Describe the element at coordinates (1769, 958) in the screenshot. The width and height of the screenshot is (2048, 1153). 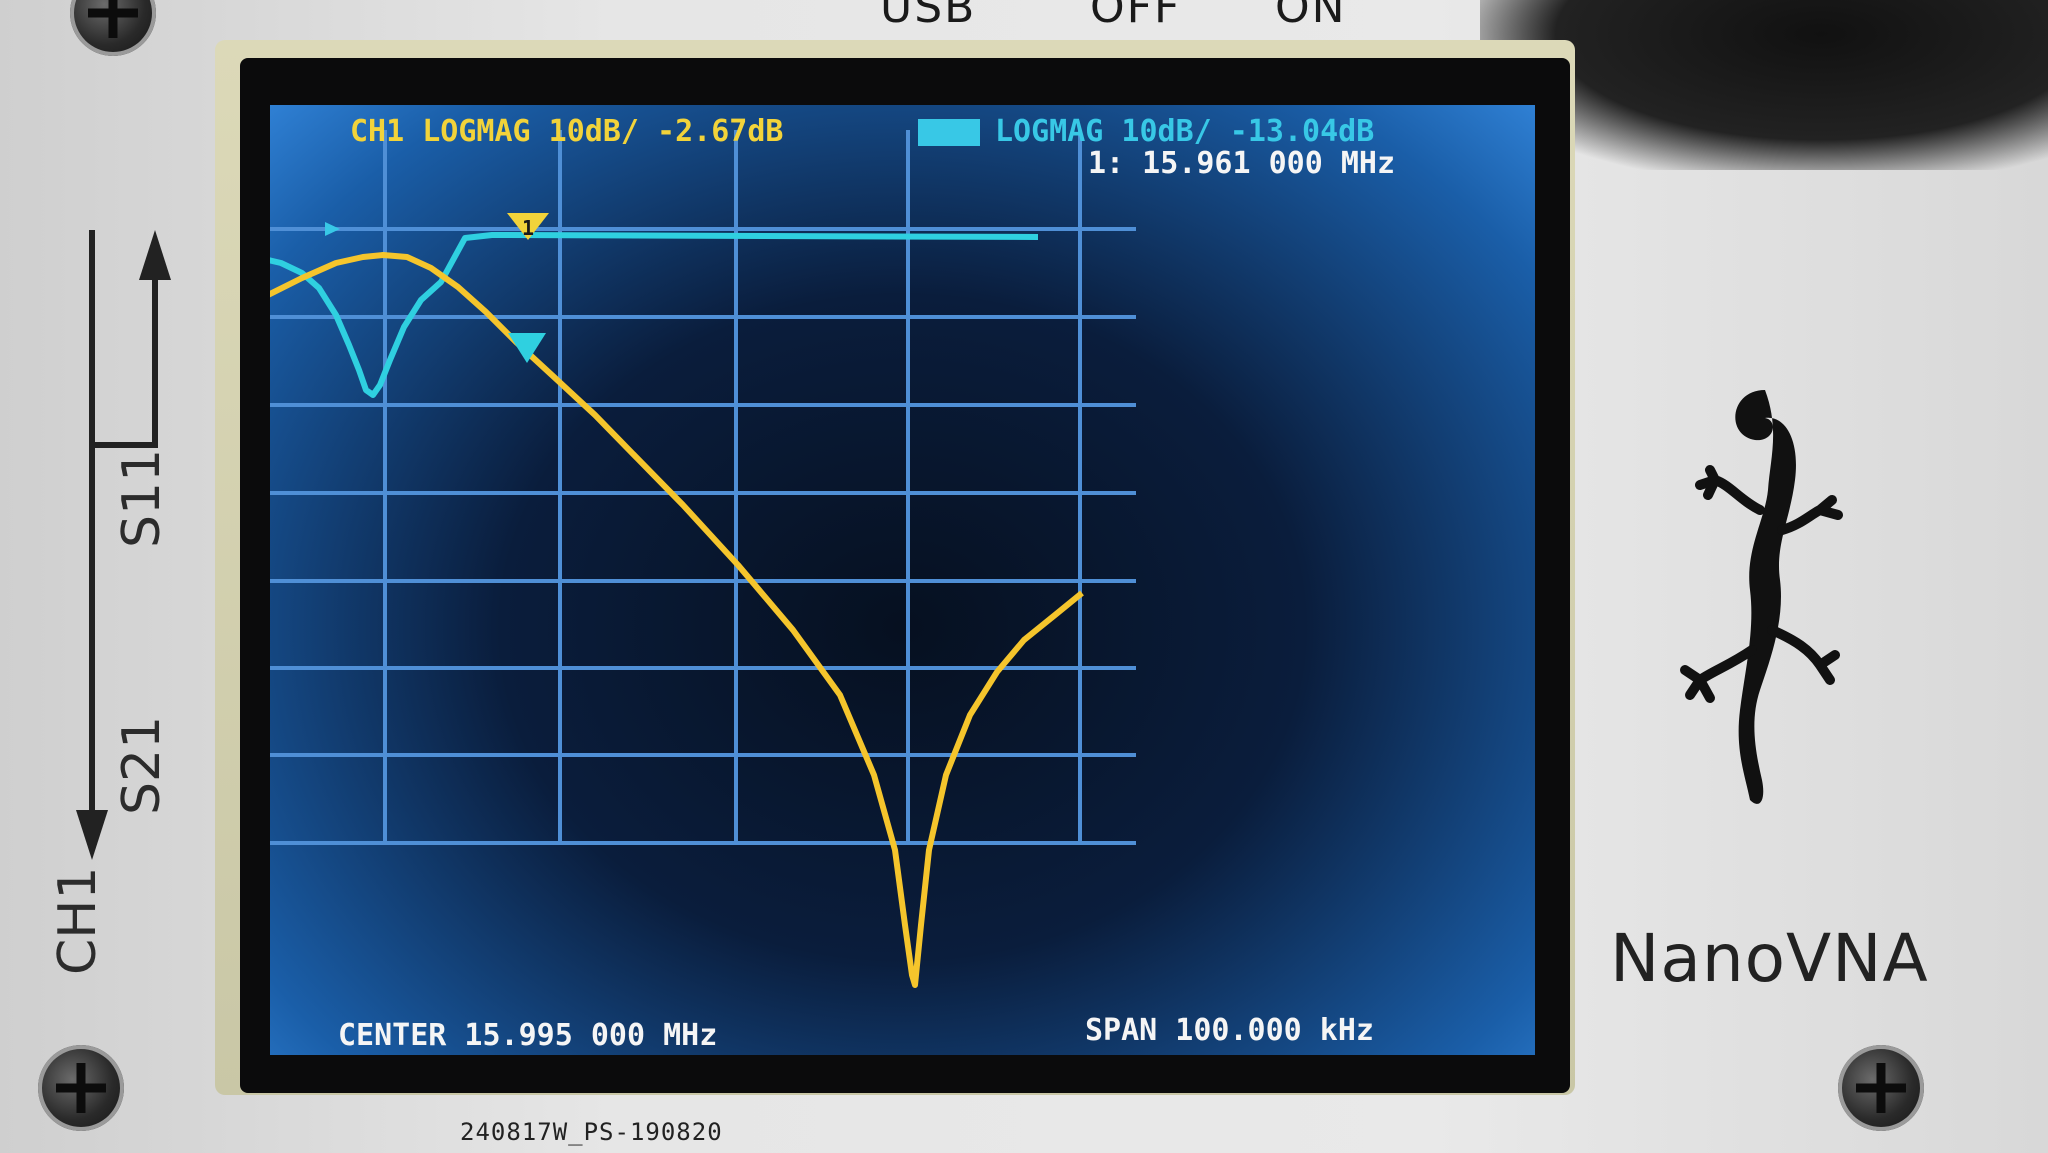
I see `brand-logo-text: NanoVNA` at that location.